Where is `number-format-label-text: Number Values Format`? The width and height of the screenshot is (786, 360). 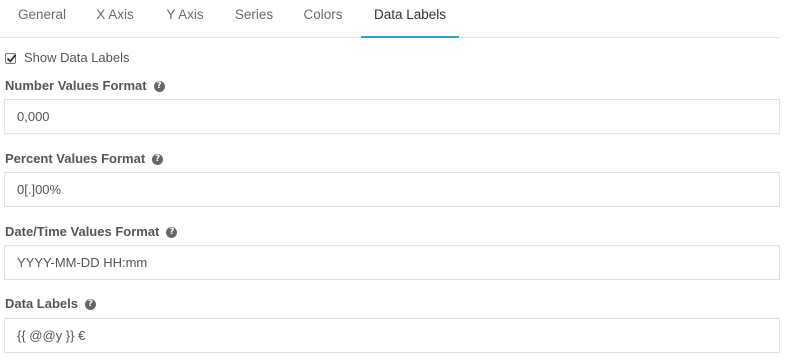
number-format-label-text: Number Values Format is located at coordinates (76, 85).